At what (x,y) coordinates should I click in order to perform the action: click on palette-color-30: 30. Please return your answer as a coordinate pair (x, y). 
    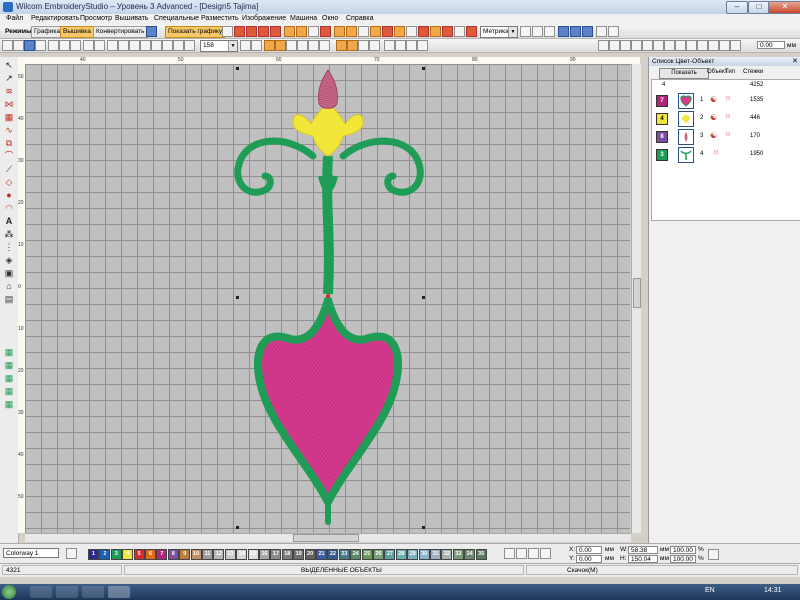
    Looking at the image, I should click on (424, 554).